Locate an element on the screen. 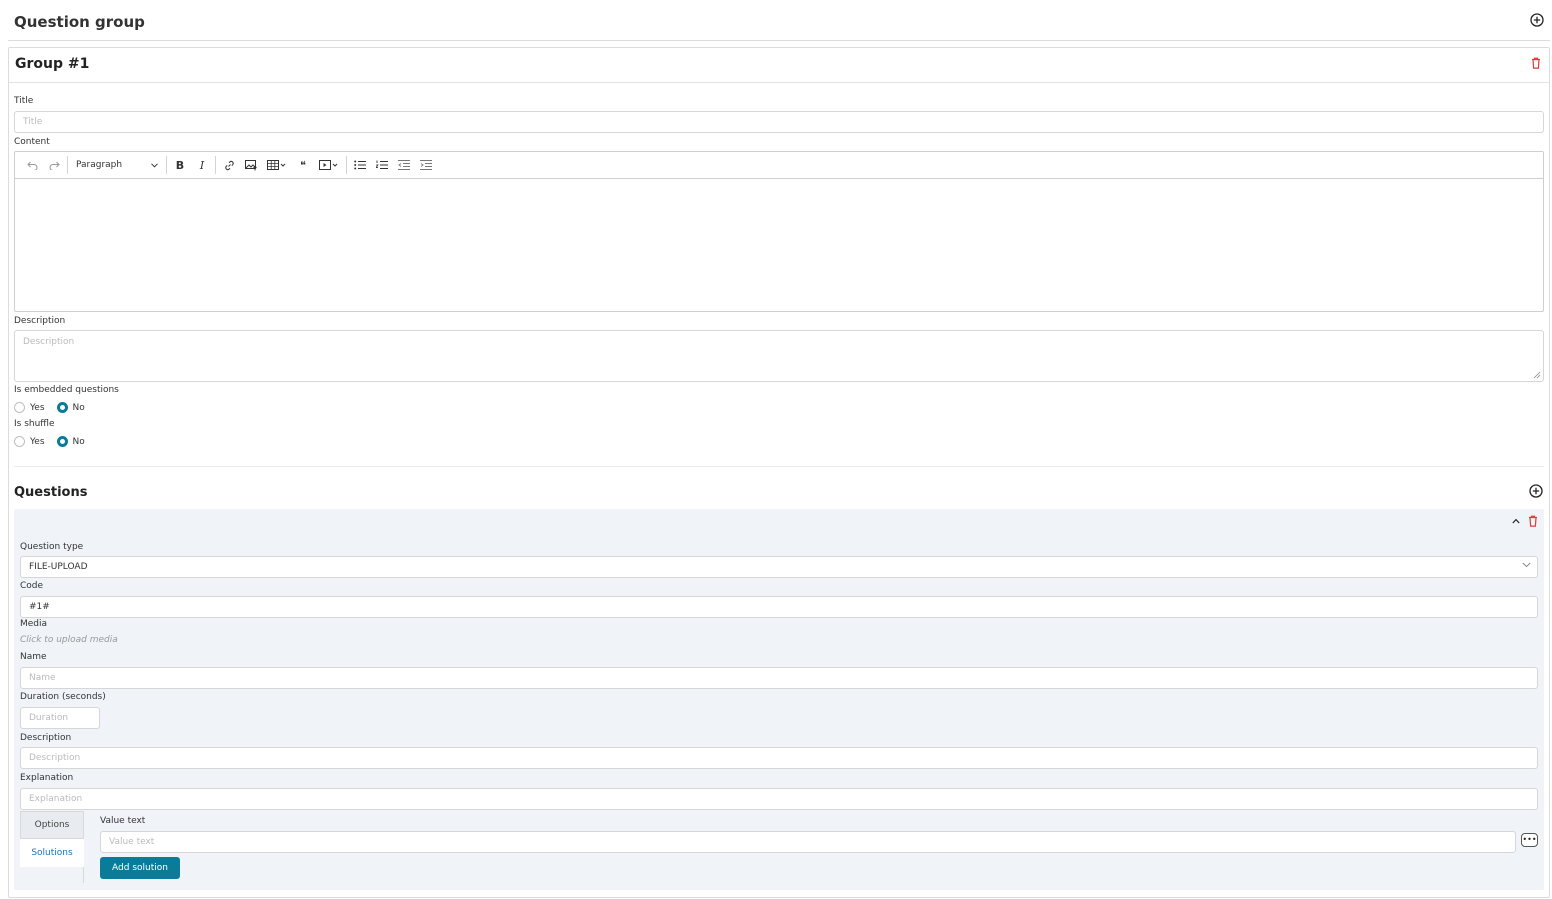 The height and width of the screenshot is (899, 1552). media-upload-link: Click to upload media is located at coordinates (69, 640).